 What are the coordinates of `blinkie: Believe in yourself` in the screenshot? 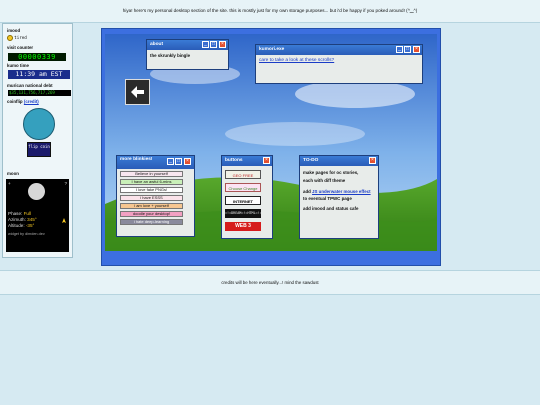 It's located at (151, 174).